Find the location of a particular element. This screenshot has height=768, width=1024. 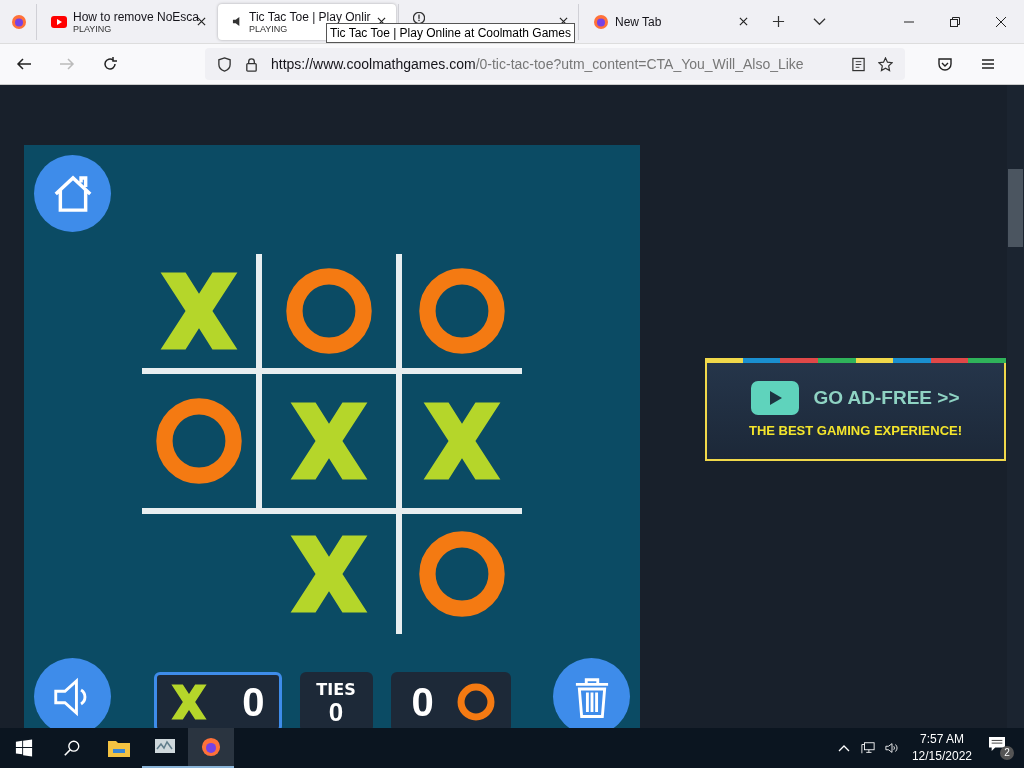

tab-title: New Tab is located at coordinates (638, 21).